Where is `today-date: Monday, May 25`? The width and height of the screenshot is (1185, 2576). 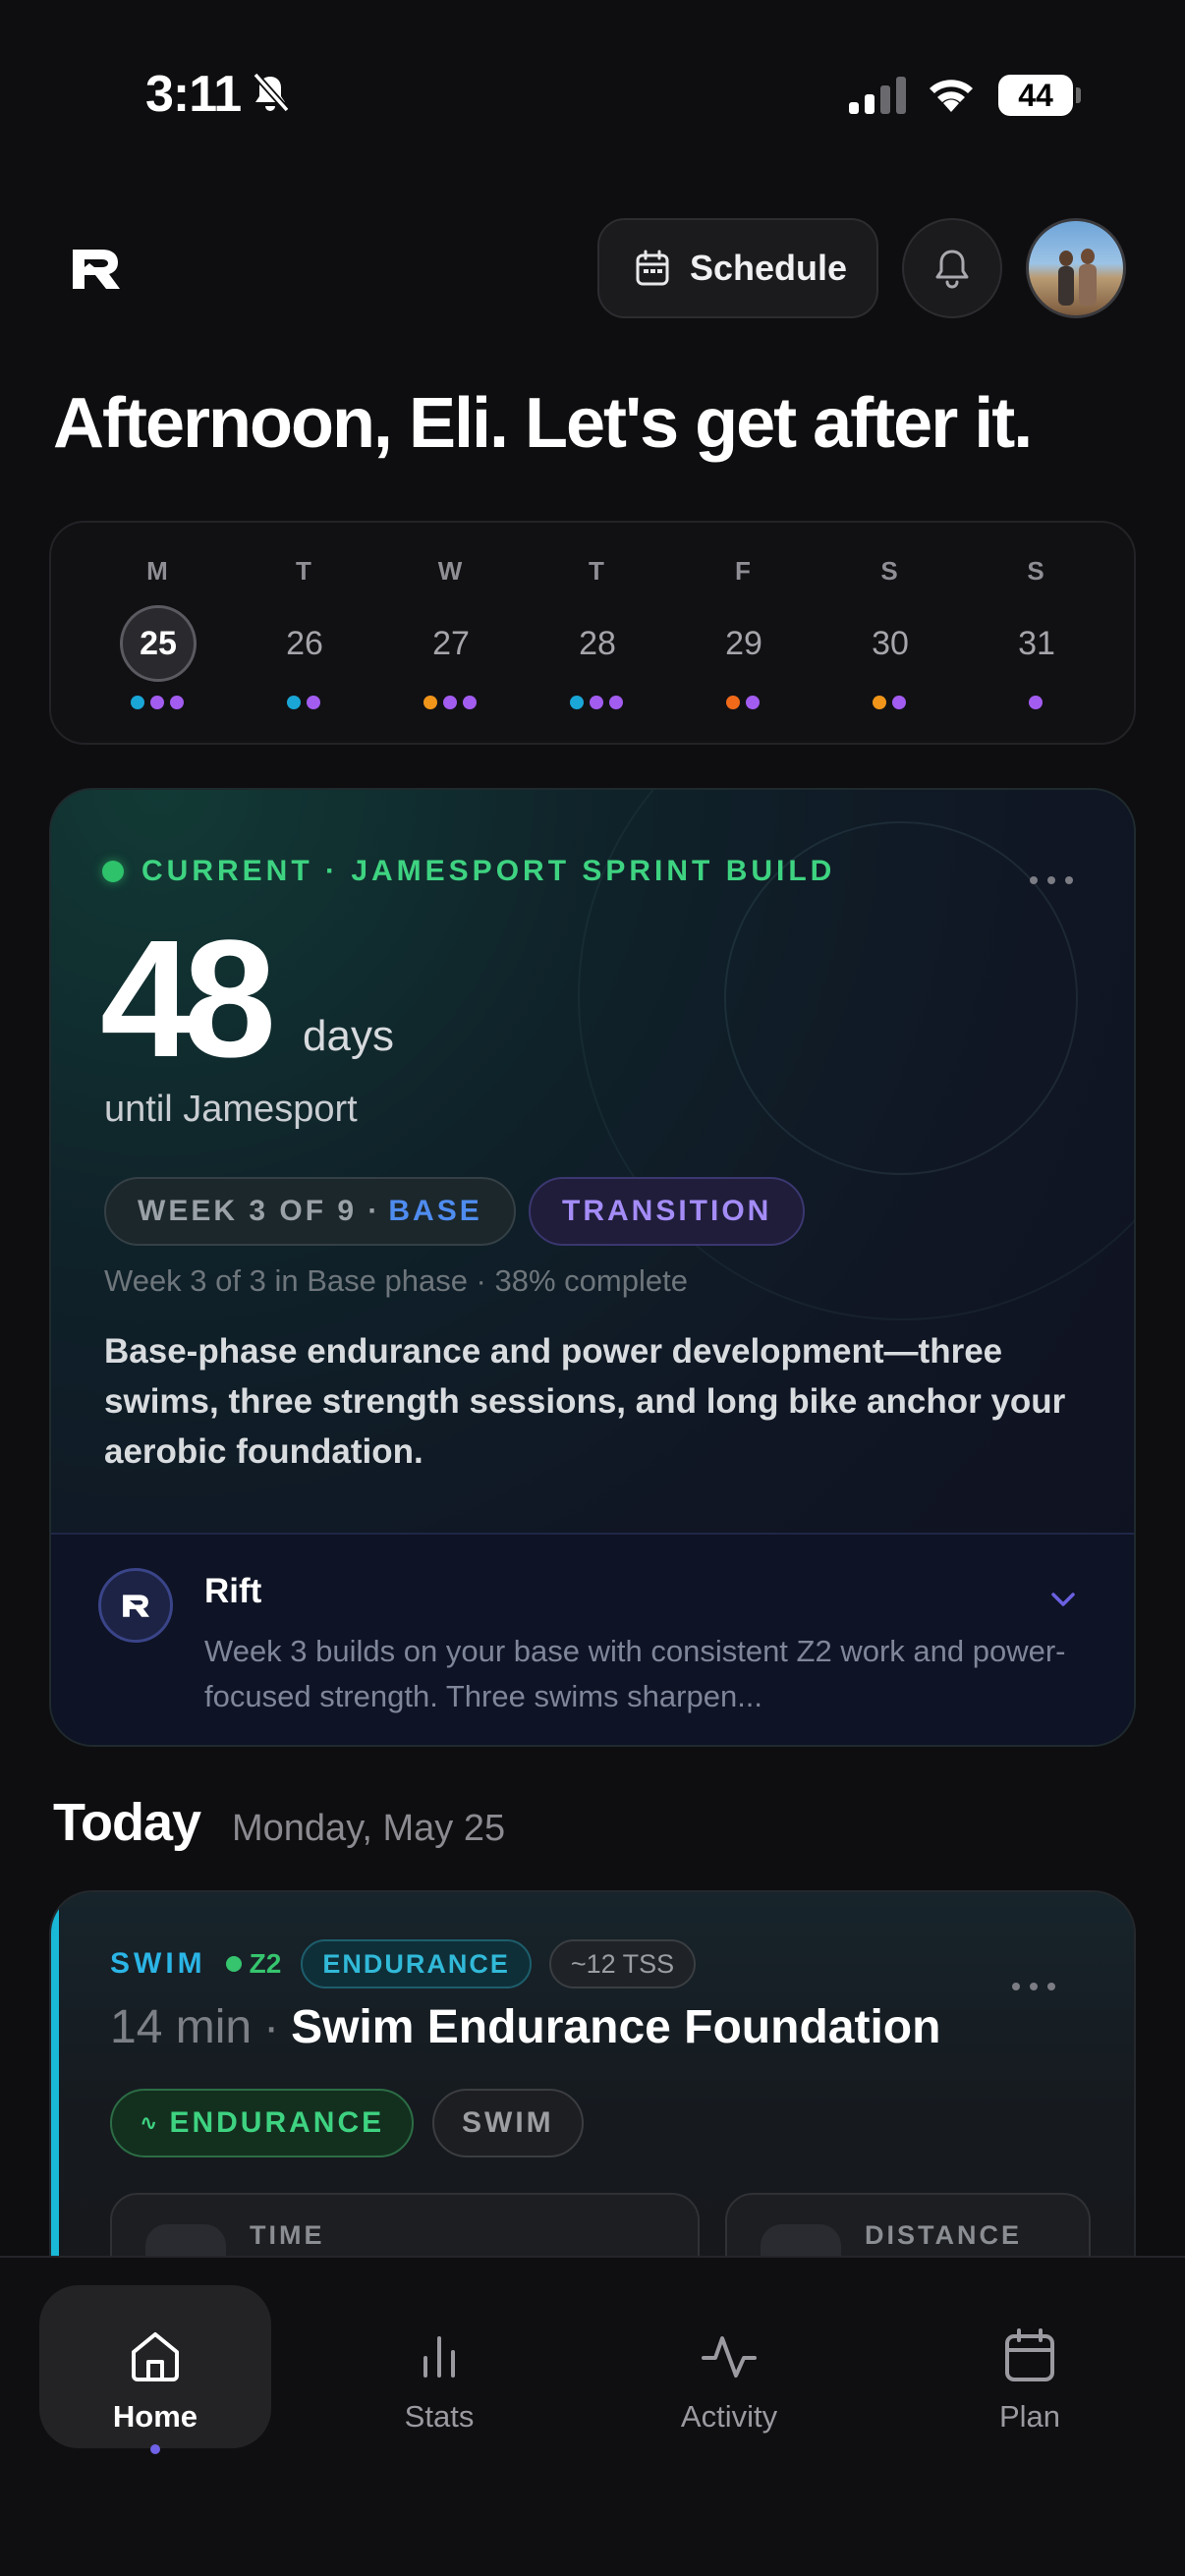
today-date: Monday, May 25 is located at coordinates (369, 1828).